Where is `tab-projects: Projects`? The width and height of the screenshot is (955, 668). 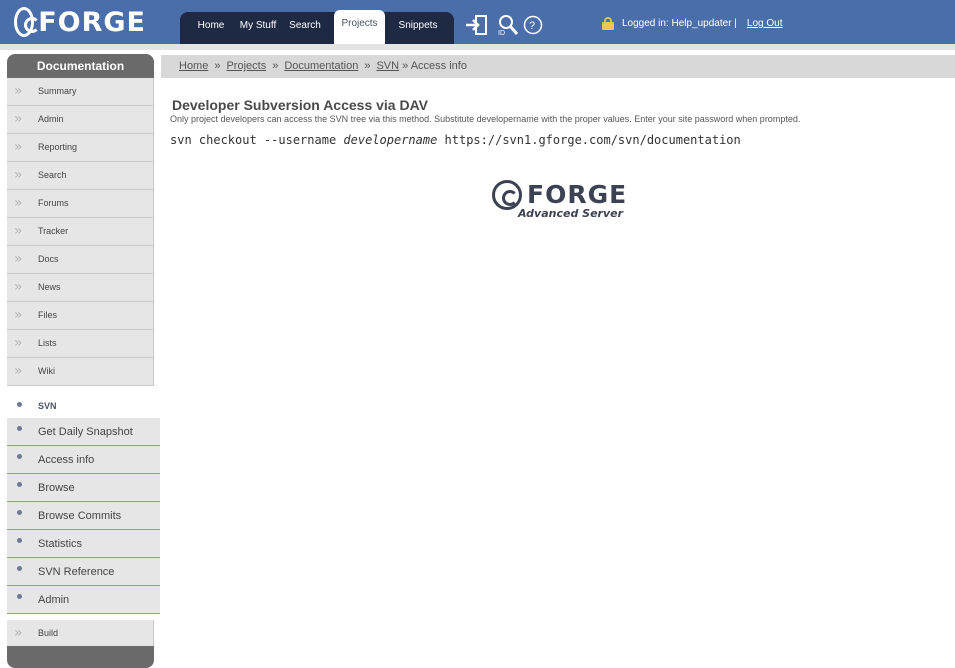 tab-projects: Projects is located at coordinates (359, 27).